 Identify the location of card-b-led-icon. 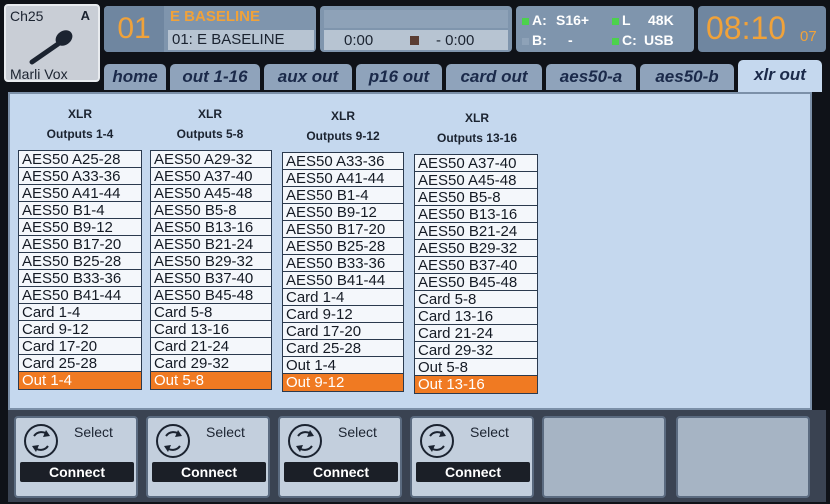
(525, 41).